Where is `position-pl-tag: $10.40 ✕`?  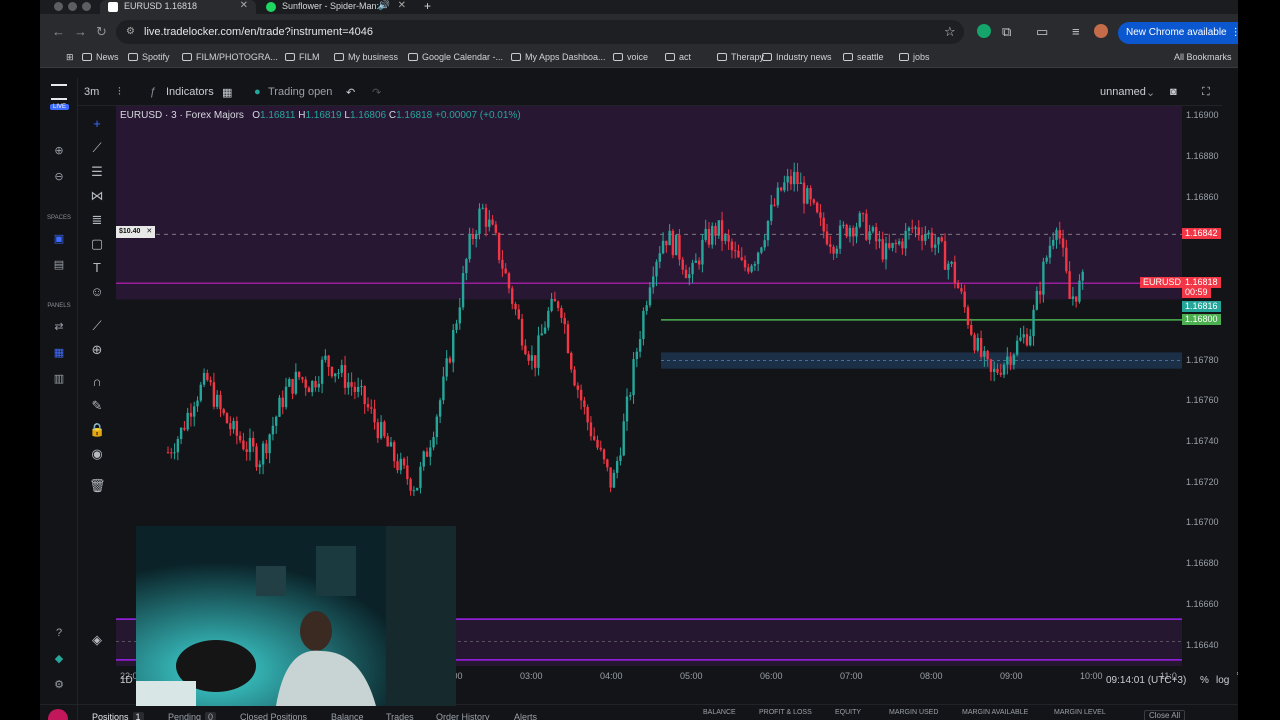
position-pl-tag: $10.40 ✕ is located at coordinates (136, 232).